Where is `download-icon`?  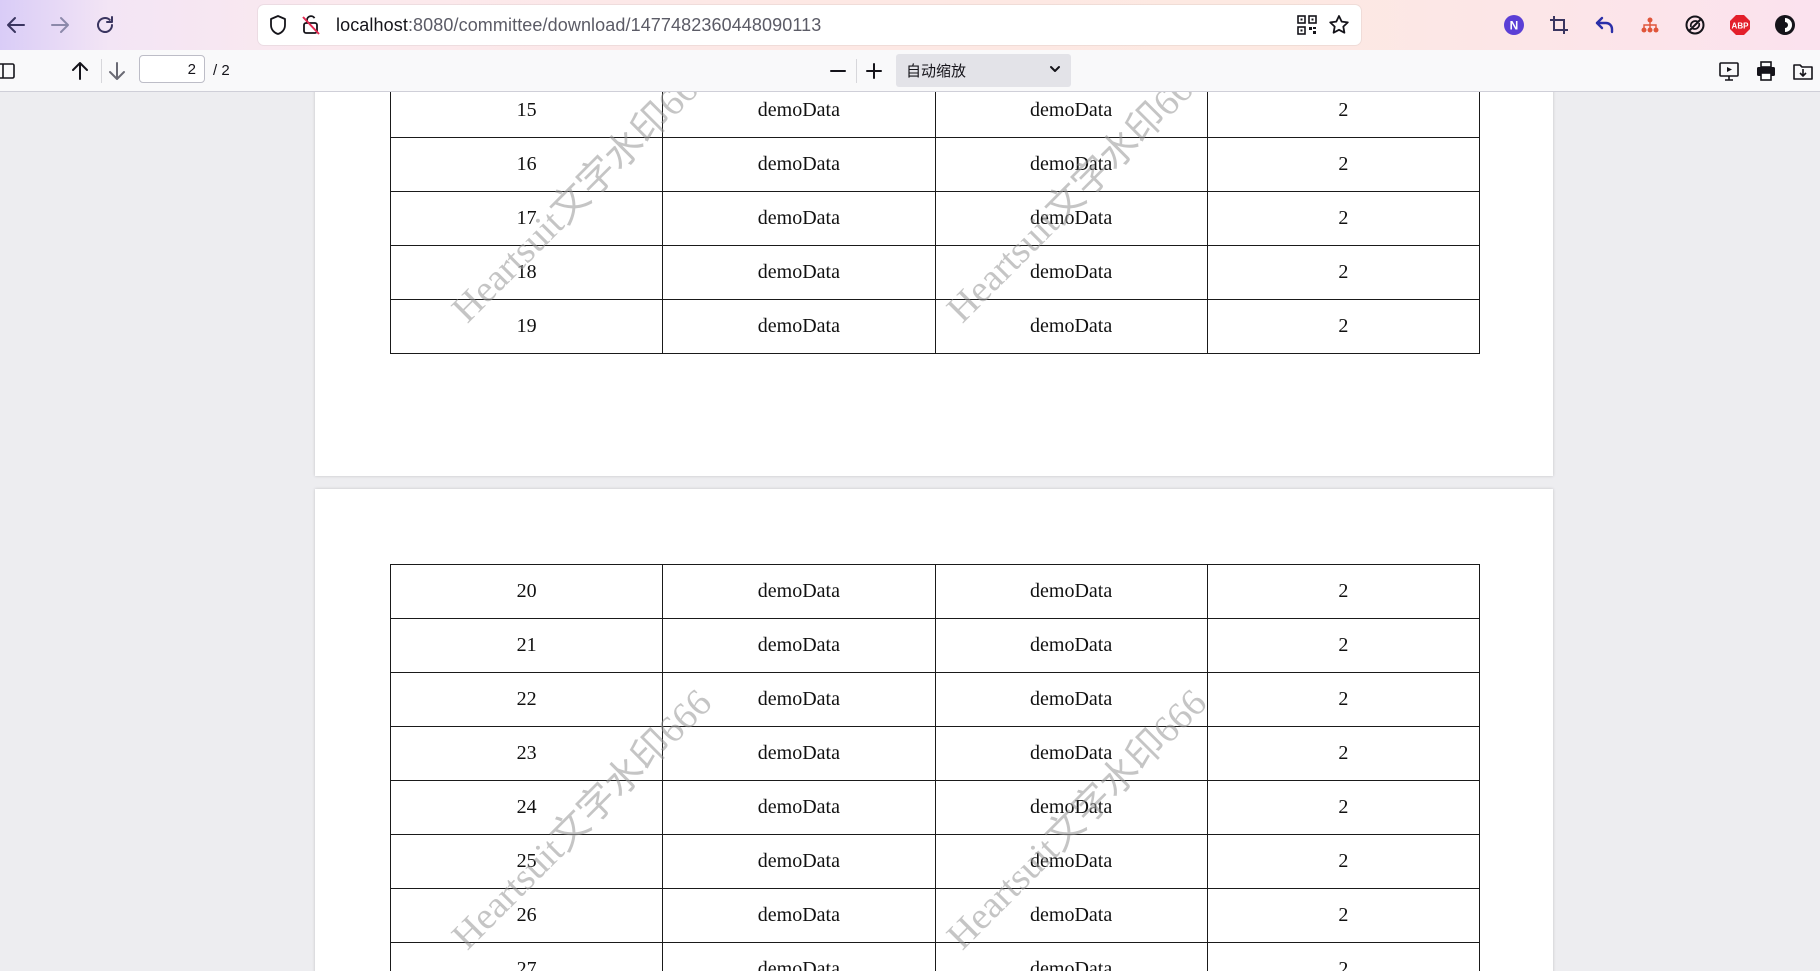
download-icon is located at coordinates (1803, 71).